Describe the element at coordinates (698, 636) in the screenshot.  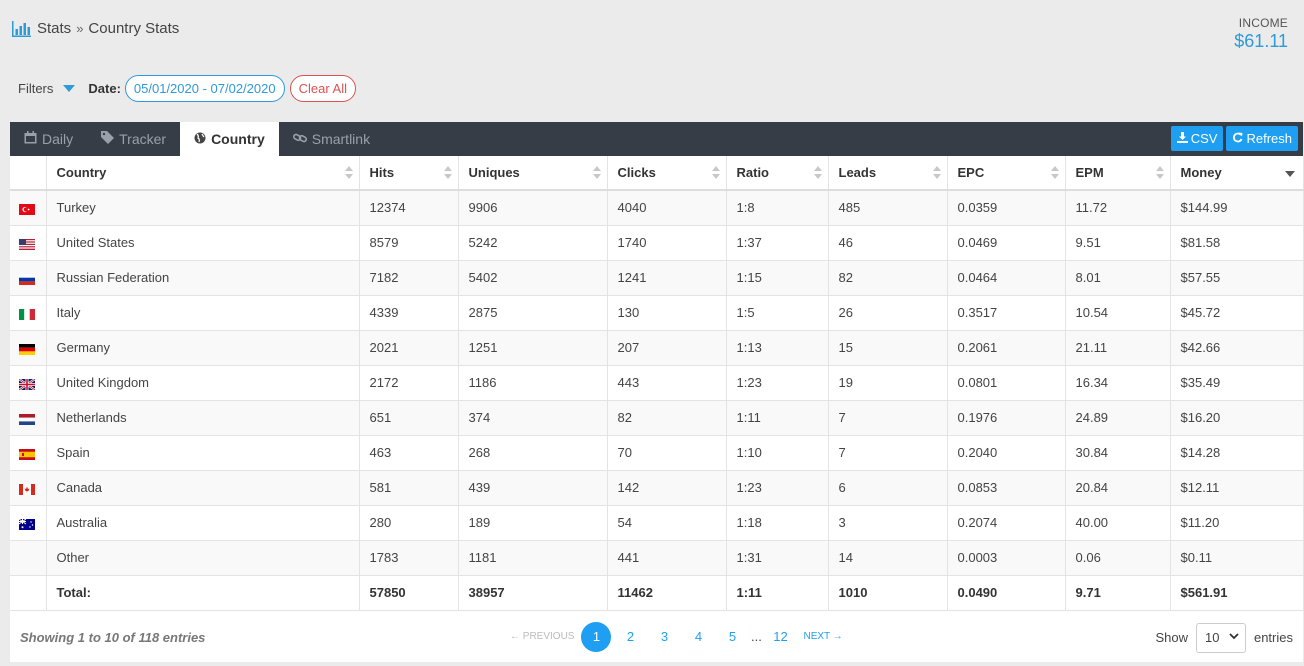
I see `page-button: 4` at that location.